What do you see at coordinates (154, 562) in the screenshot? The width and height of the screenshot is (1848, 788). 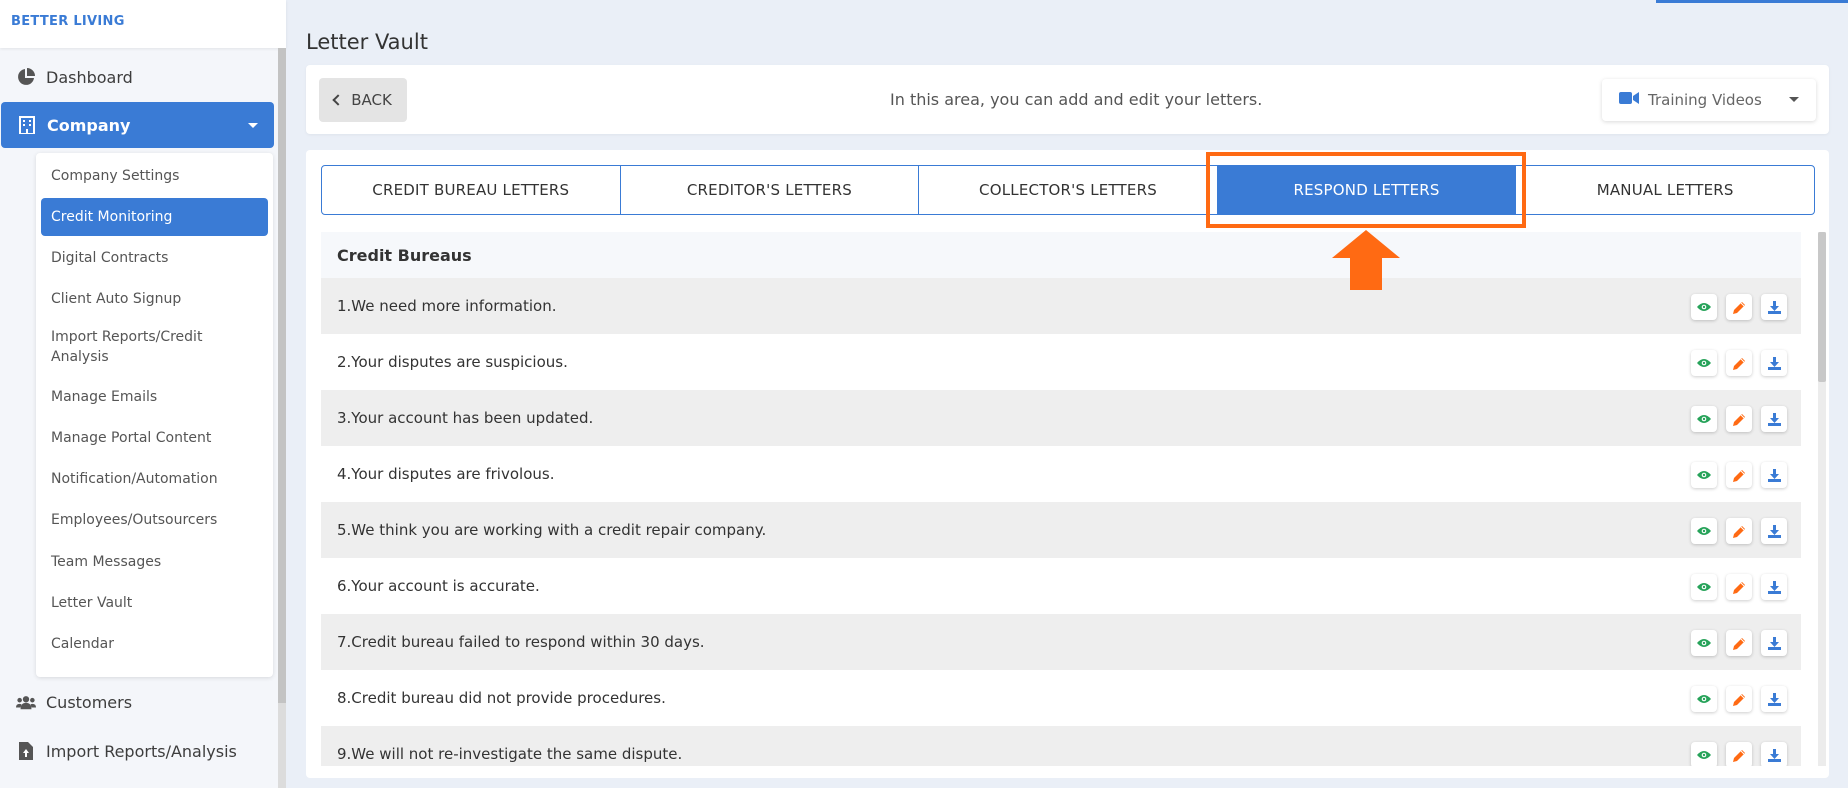 I see `submenu-item-team-messages: Team Messages` at bounding box center [154, 562].